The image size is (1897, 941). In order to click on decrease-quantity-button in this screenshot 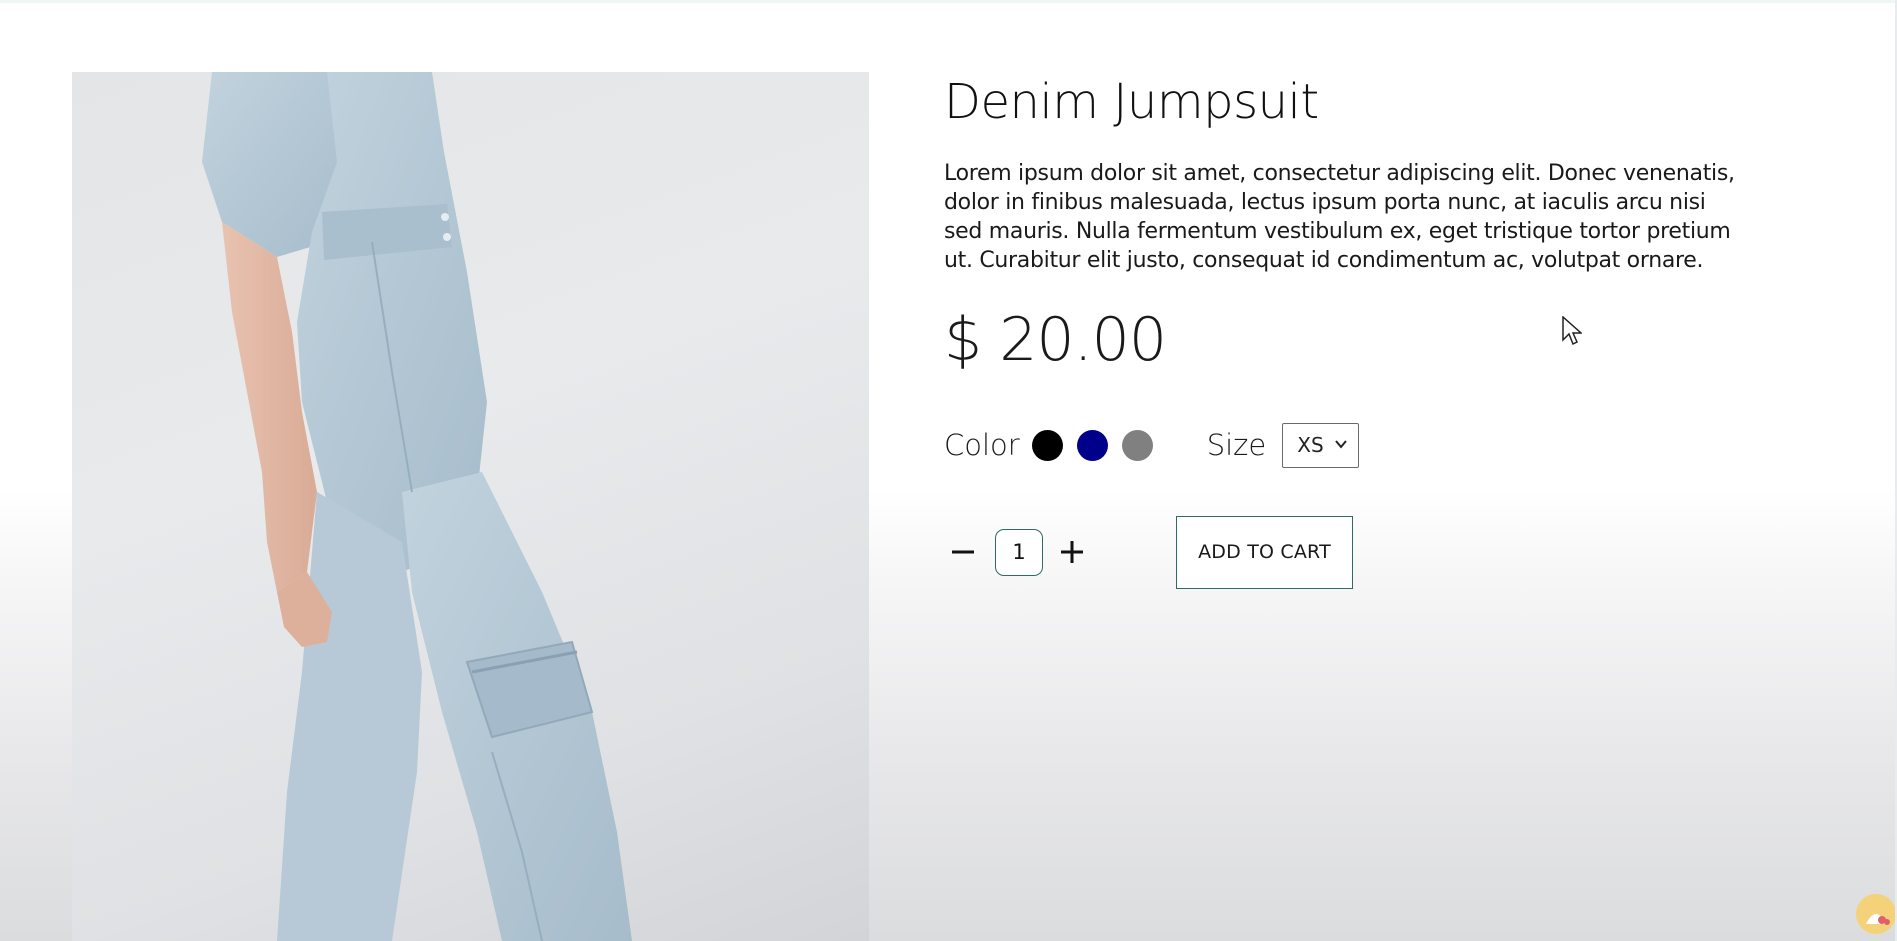, I will do `click(963, 552)`.